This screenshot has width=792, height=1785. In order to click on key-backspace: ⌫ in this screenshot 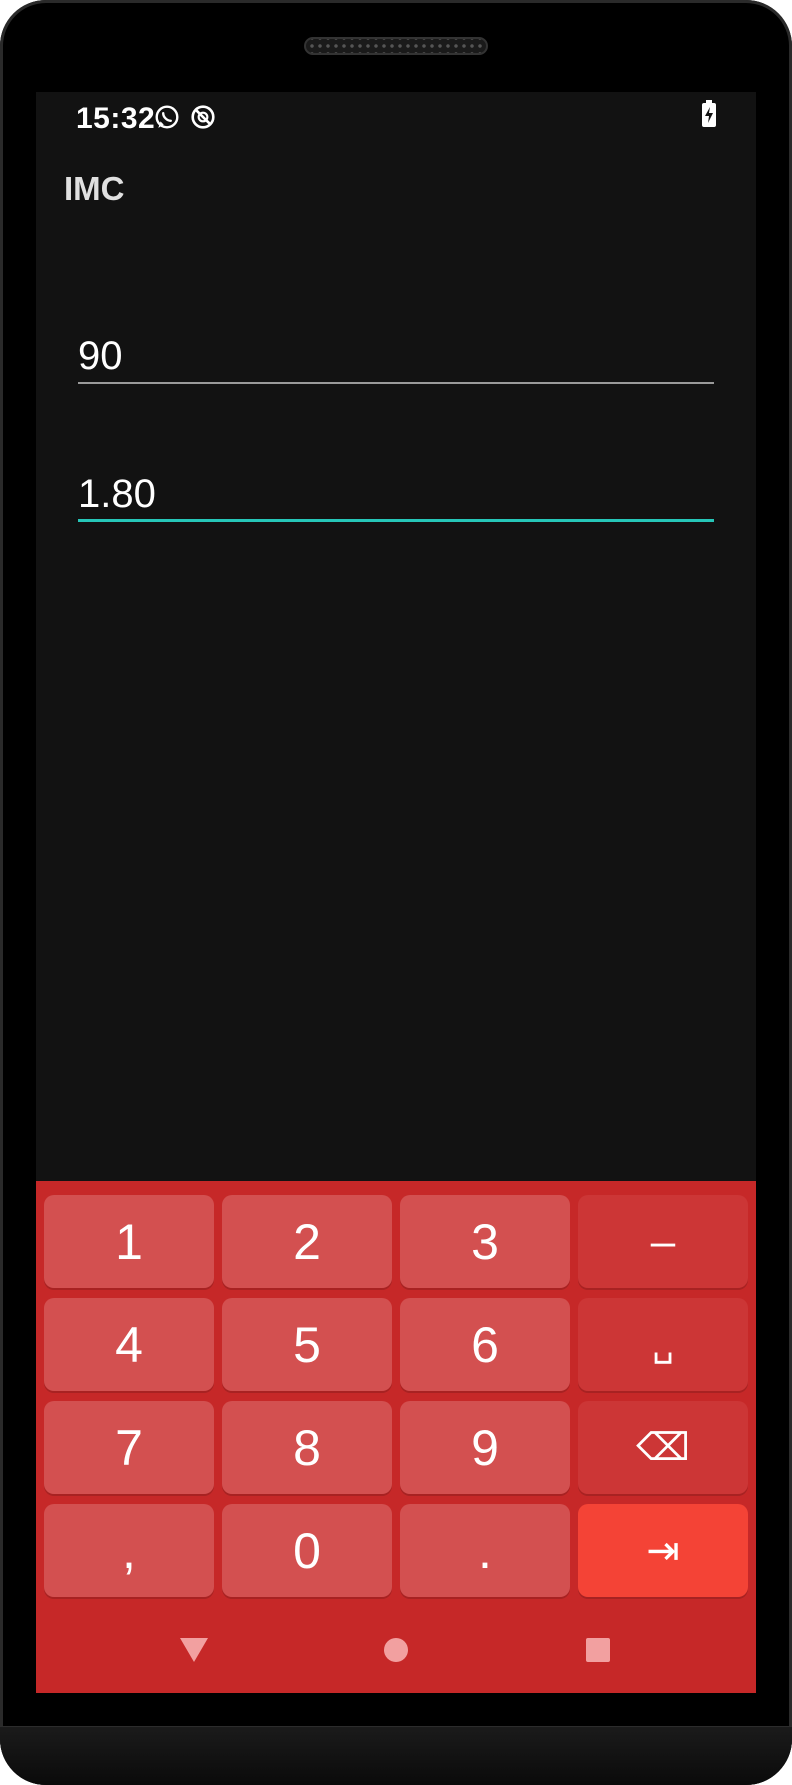, I will do `click(663, 1447)`.